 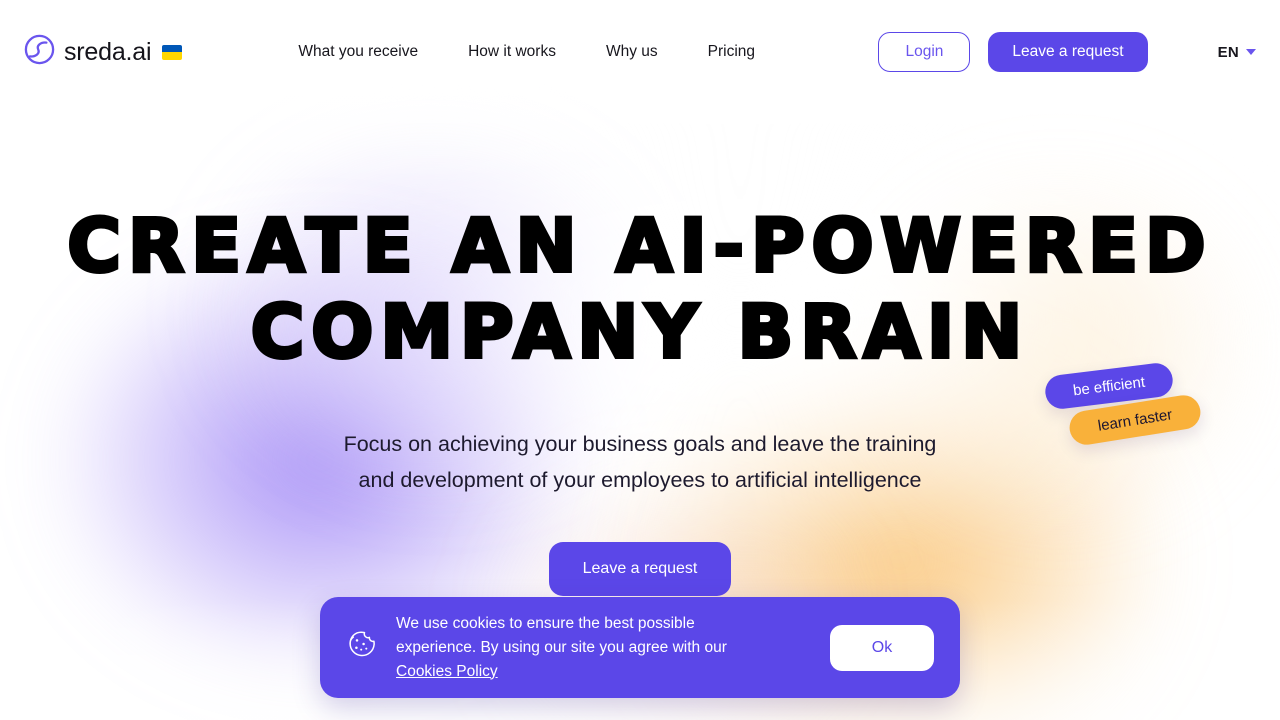 What do you see at coordinates (512, 52) in the screenshot?
I see `nav-item-how-it-works: How it works` at bounding box center [512, 52].